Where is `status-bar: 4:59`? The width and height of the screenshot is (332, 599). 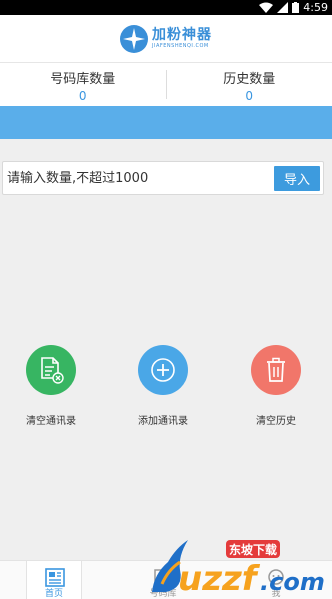 status-bar: 4:59 is located at coordinates (166, 7).